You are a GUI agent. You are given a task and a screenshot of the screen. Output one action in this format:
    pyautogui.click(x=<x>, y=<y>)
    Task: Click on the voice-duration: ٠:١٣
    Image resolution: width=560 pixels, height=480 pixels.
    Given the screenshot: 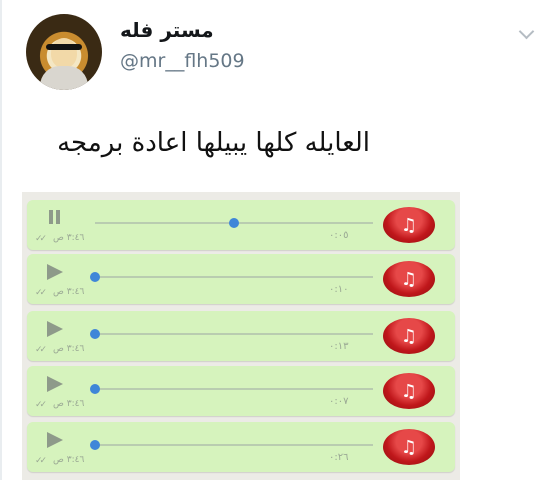 What is the action you would take?
    pyautogui.click(x=339, y=346)
    